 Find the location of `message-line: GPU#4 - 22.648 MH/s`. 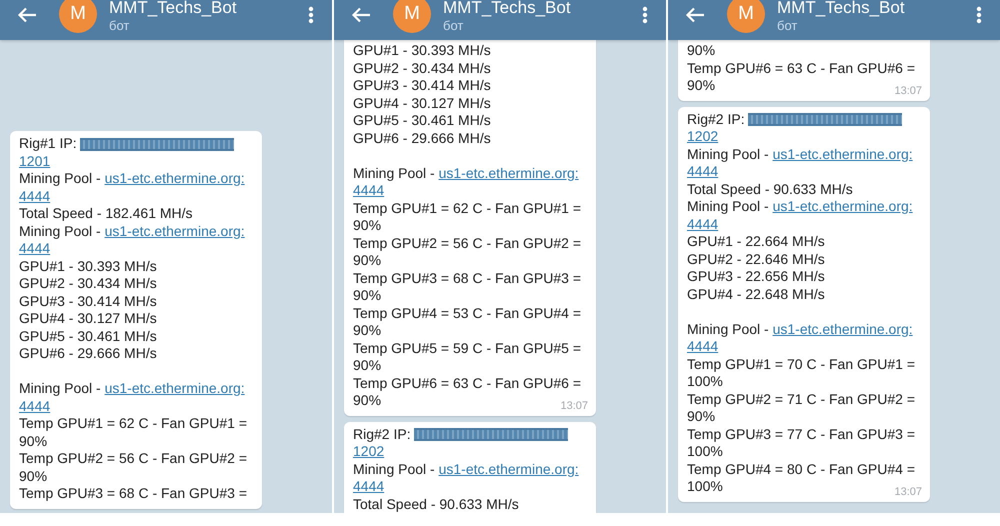

message-line: GPU#4 - 22.648 MH/s is located at coordinates (756, 294).